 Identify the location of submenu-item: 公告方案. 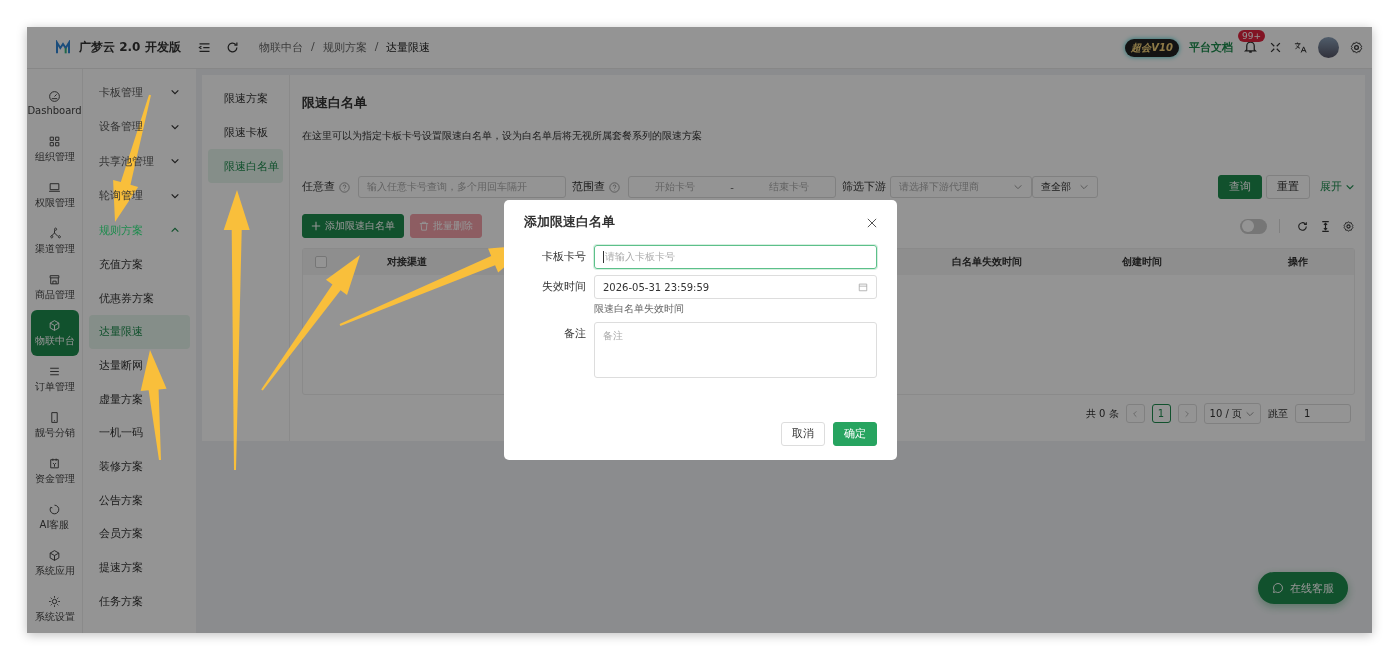
(139, 500).